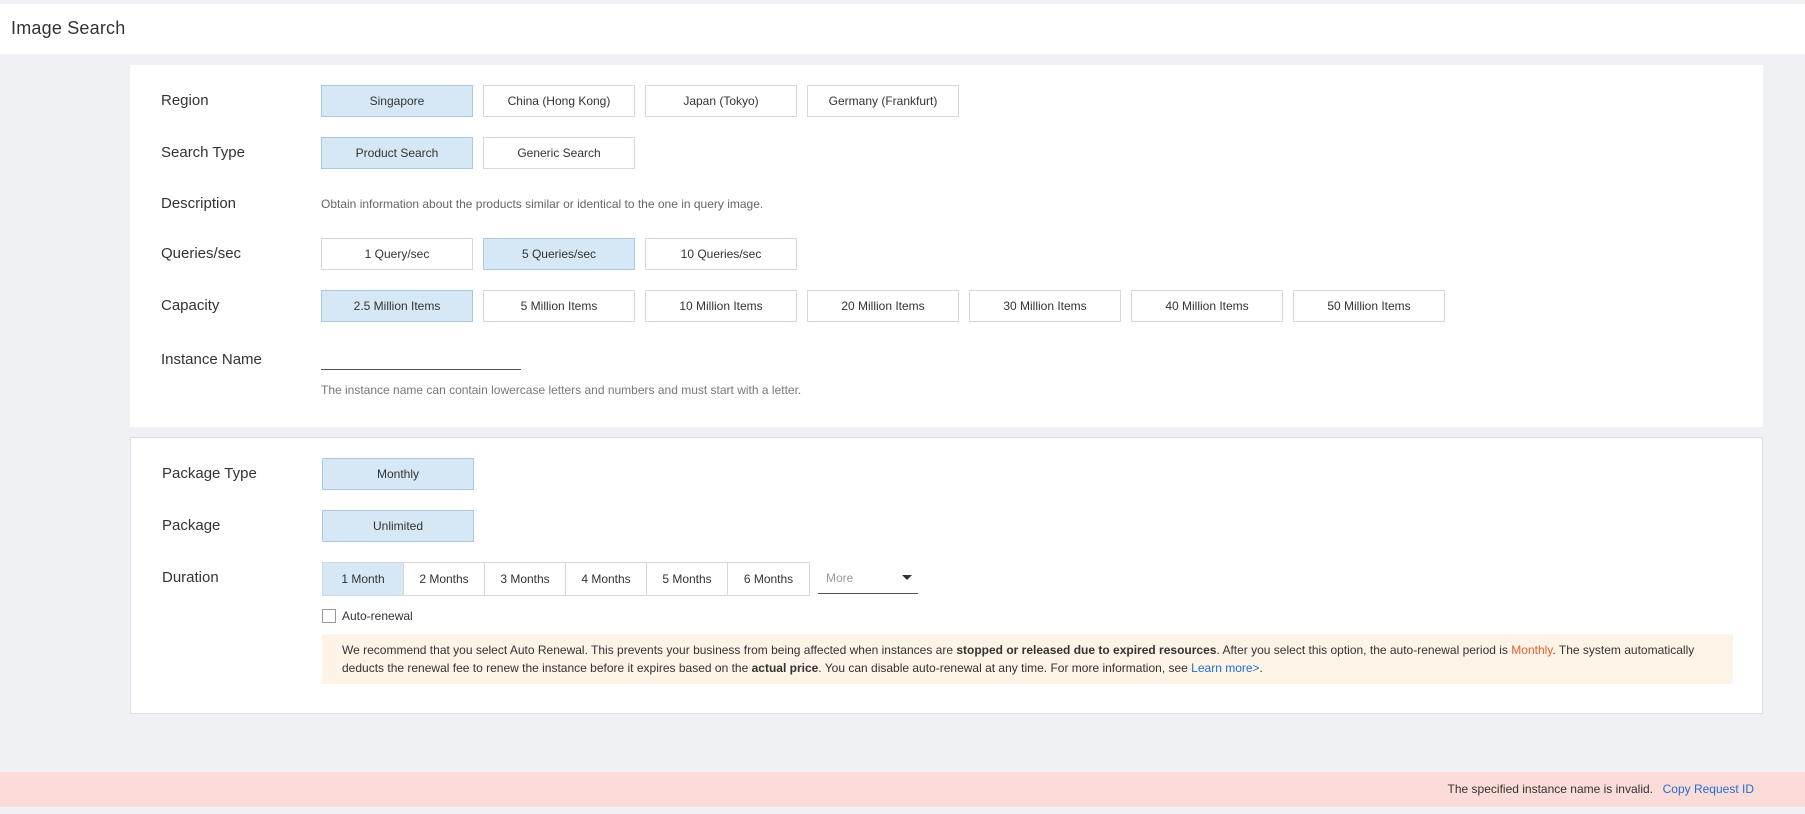 This screenshot has width=1805, height=814. What do you see at coordinates (868, 578) in the screenshot?
I see `duration-more-dropdown: More` at bounding box center [868, 578].